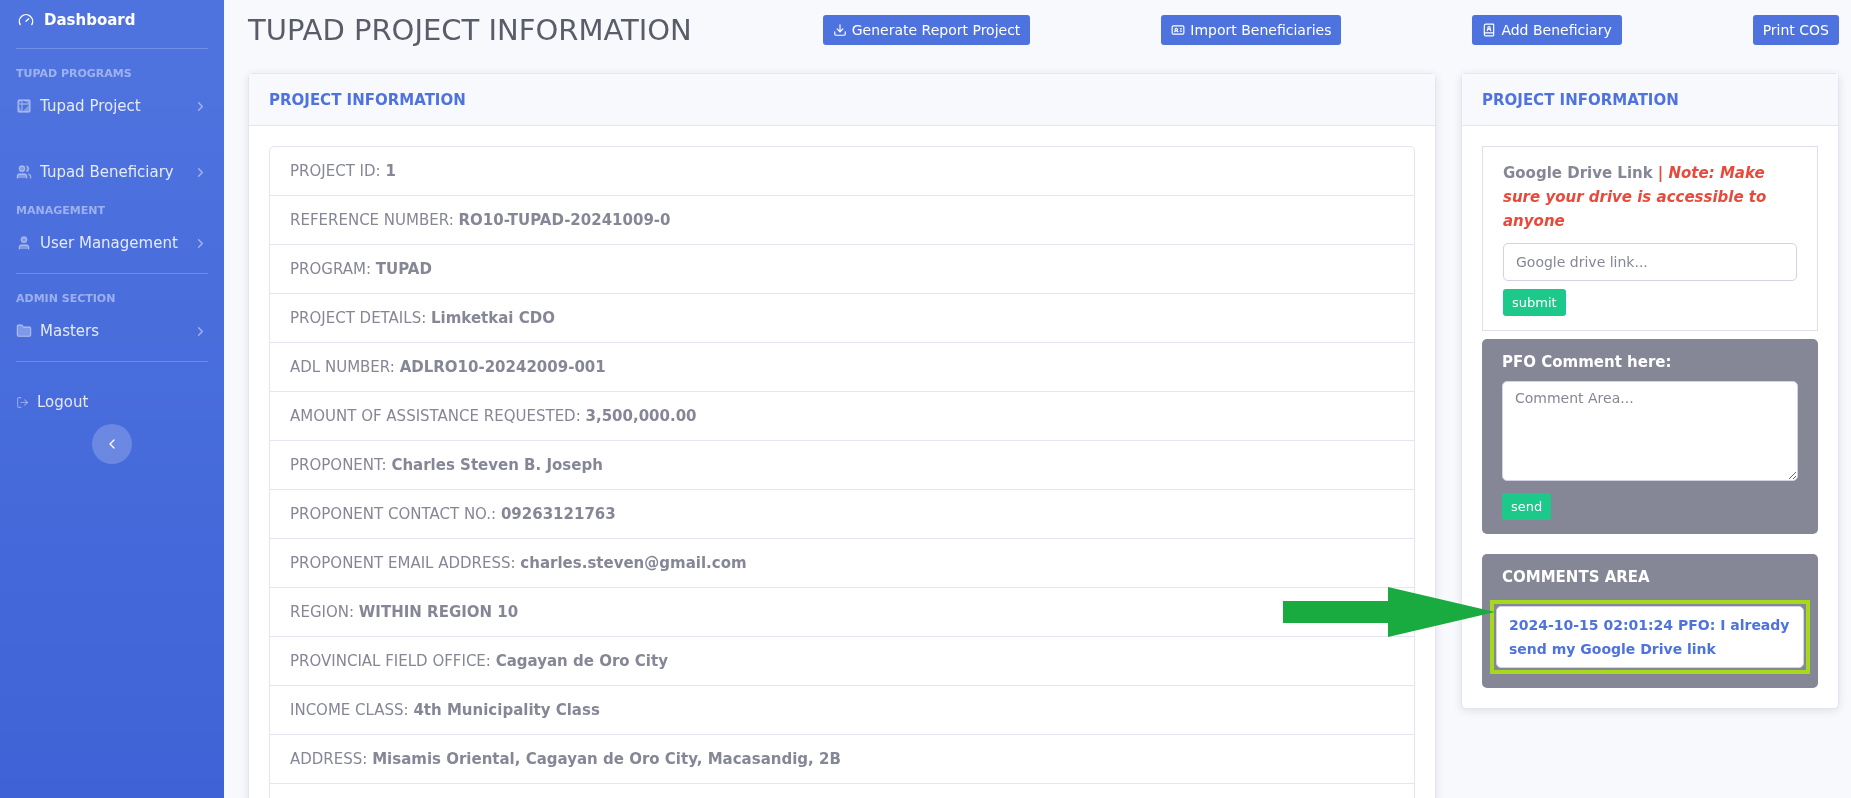 The width and height of the screenshot is (1851, 798). What do you see at coordinates (926, 30) in the screenshot?
I see `action-button: Generate Report Project` at bounding box center [926, 30].